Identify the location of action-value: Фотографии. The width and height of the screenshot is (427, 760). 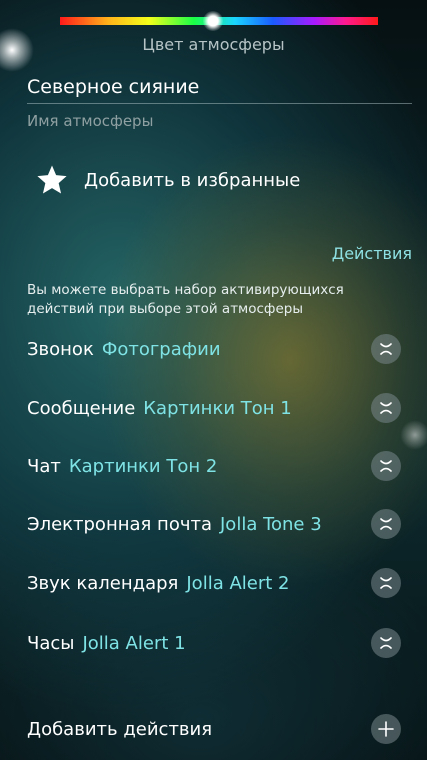
(161, 349).